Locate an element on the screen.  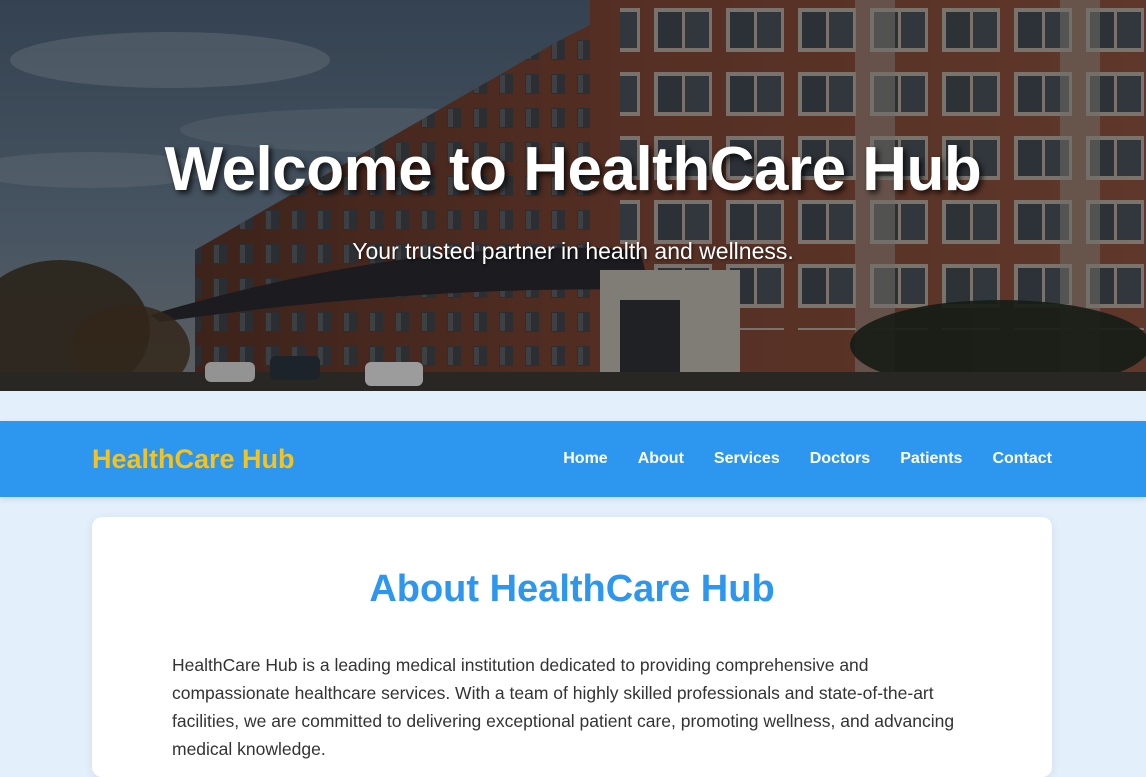
nav-link-services: Services is located at coordinates (747, 458).